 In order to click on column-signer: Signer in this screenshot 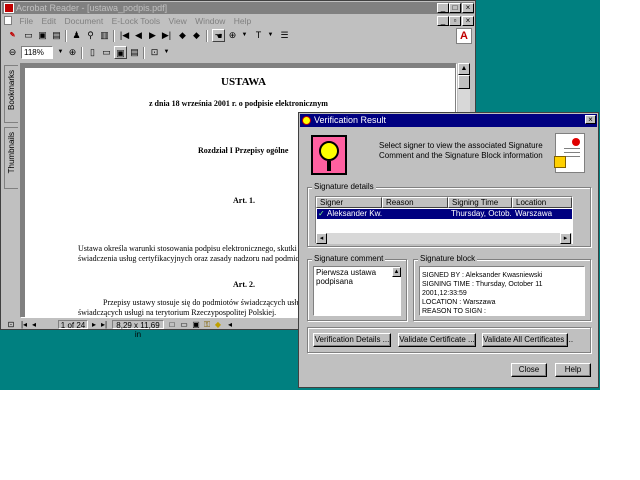, I will do `click(349, 202)`.